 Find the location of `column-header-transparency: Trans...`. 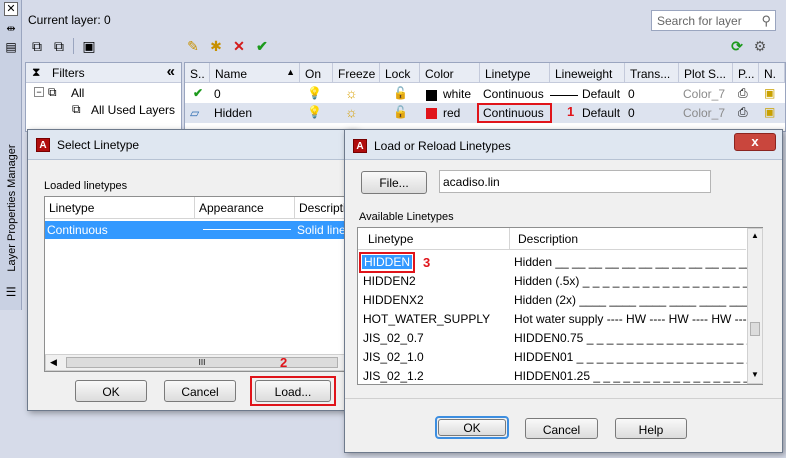

column-header-transparency: Trans... is located at coordinates (652, 73).